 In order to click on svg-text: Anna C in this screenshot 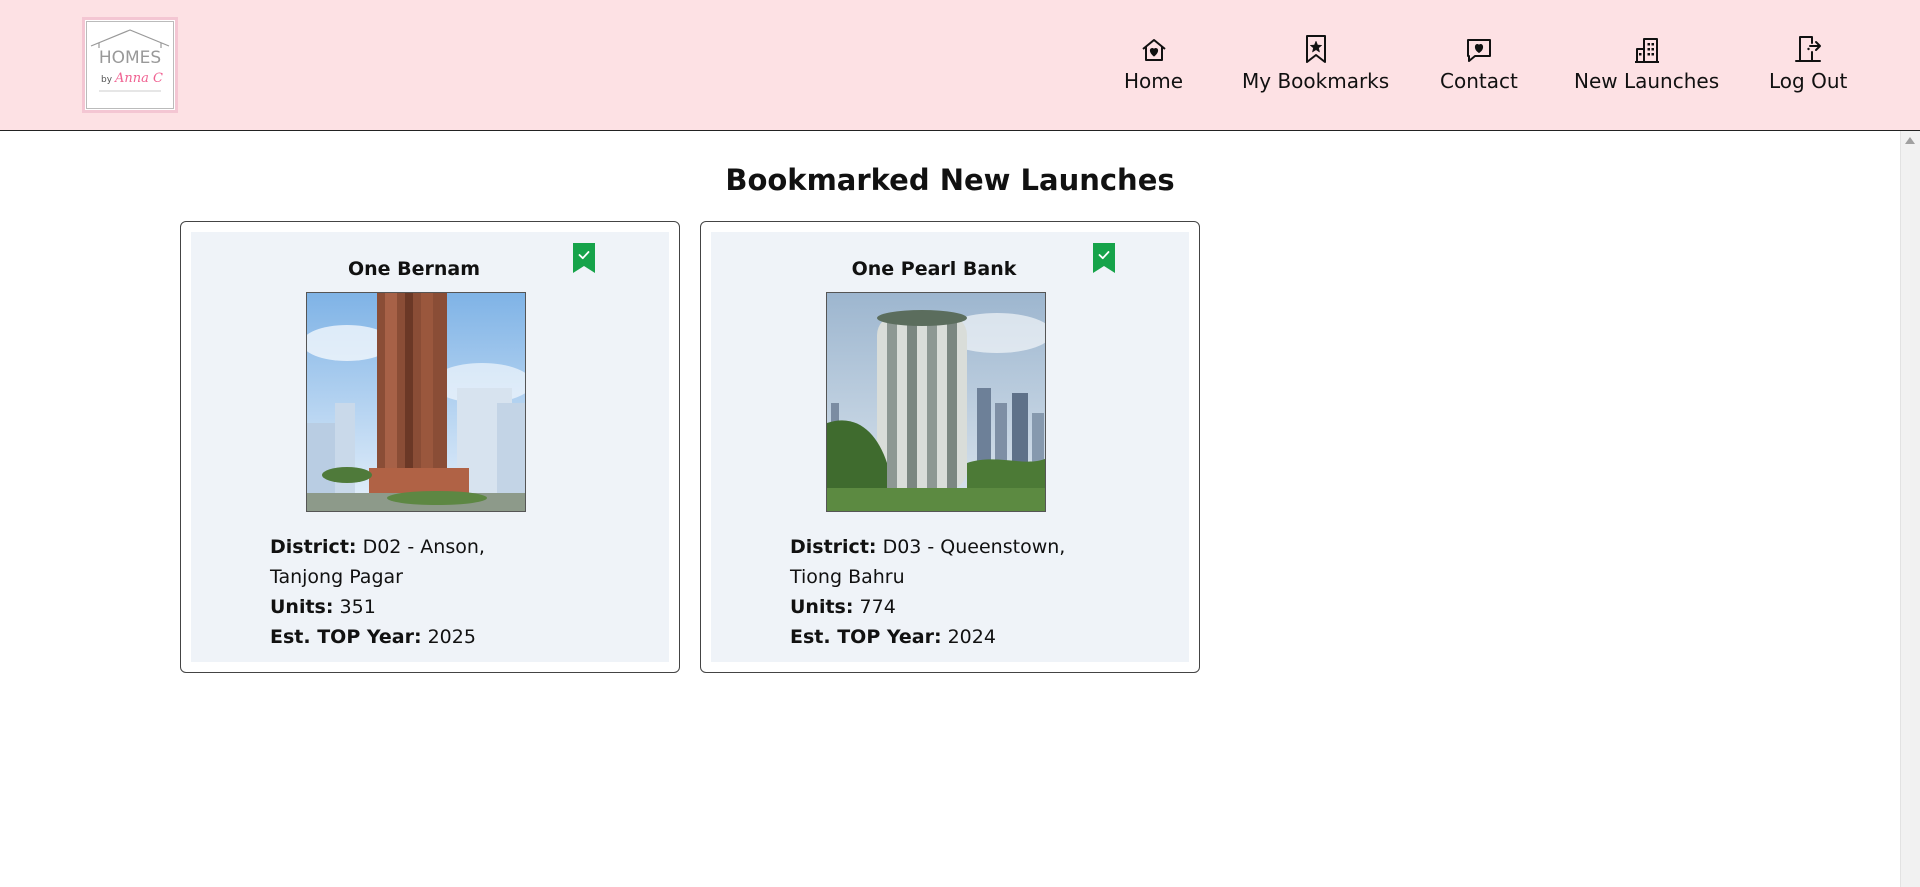, I will do `click(138, 78)`.